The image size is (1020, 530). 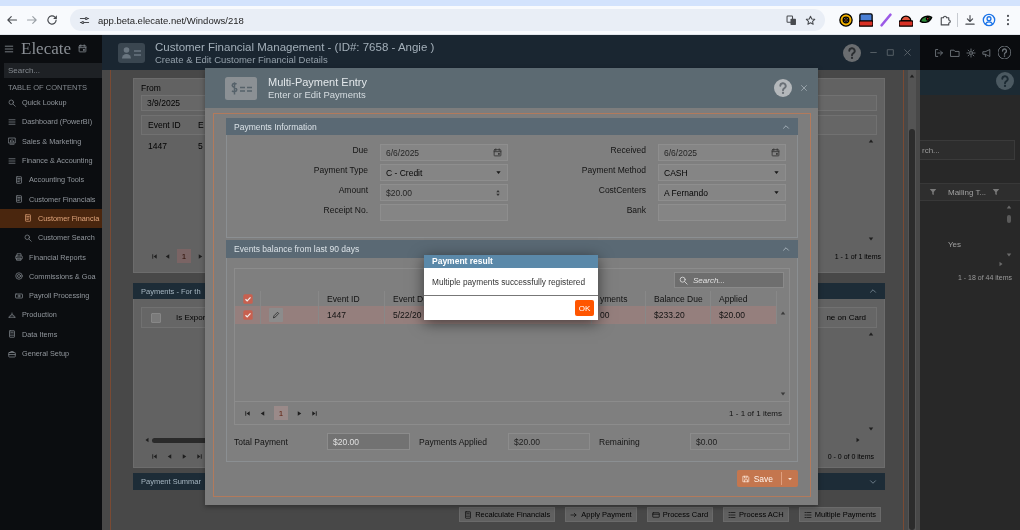 I want to click on site-settings-icon, so click(x=84, y=20).